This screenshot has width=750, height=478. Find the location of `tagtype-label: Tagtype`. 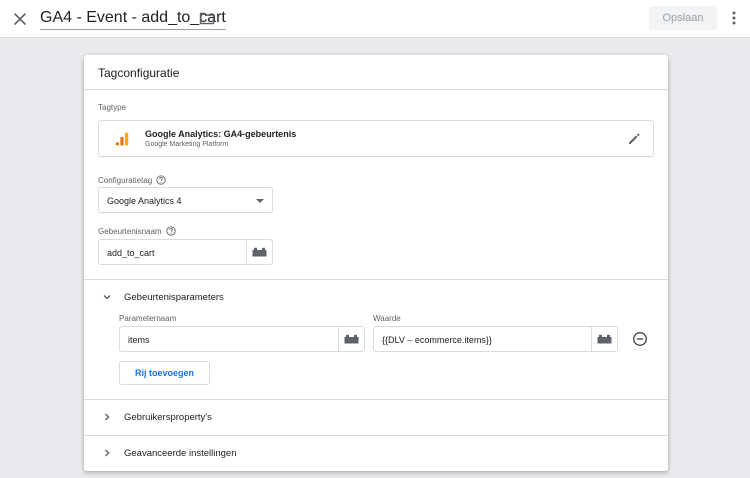

tagtype-label: Tagtype is located at coordinates (112, 107).